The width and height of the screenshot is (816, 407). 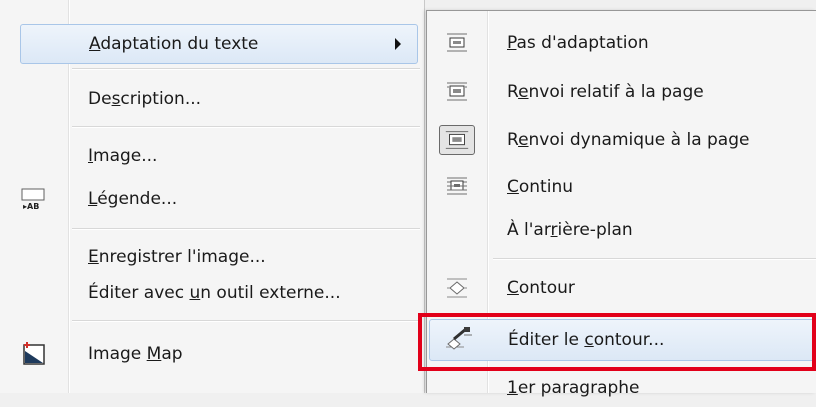 I want to click on submenu-item-label: Pas d'adaptation, so click(x=578, y=43).